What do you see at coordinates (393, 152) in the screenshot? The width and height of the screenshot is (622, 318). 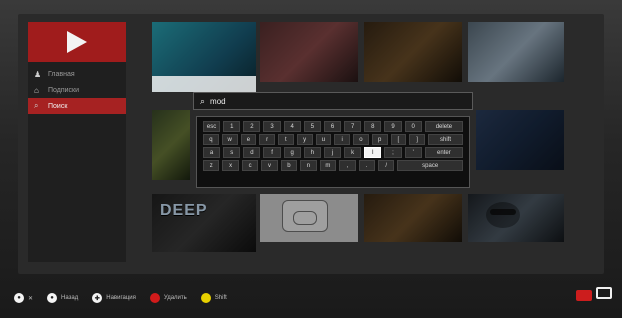 I see `key-semicolon: ;` at bounding box center [393, 152].